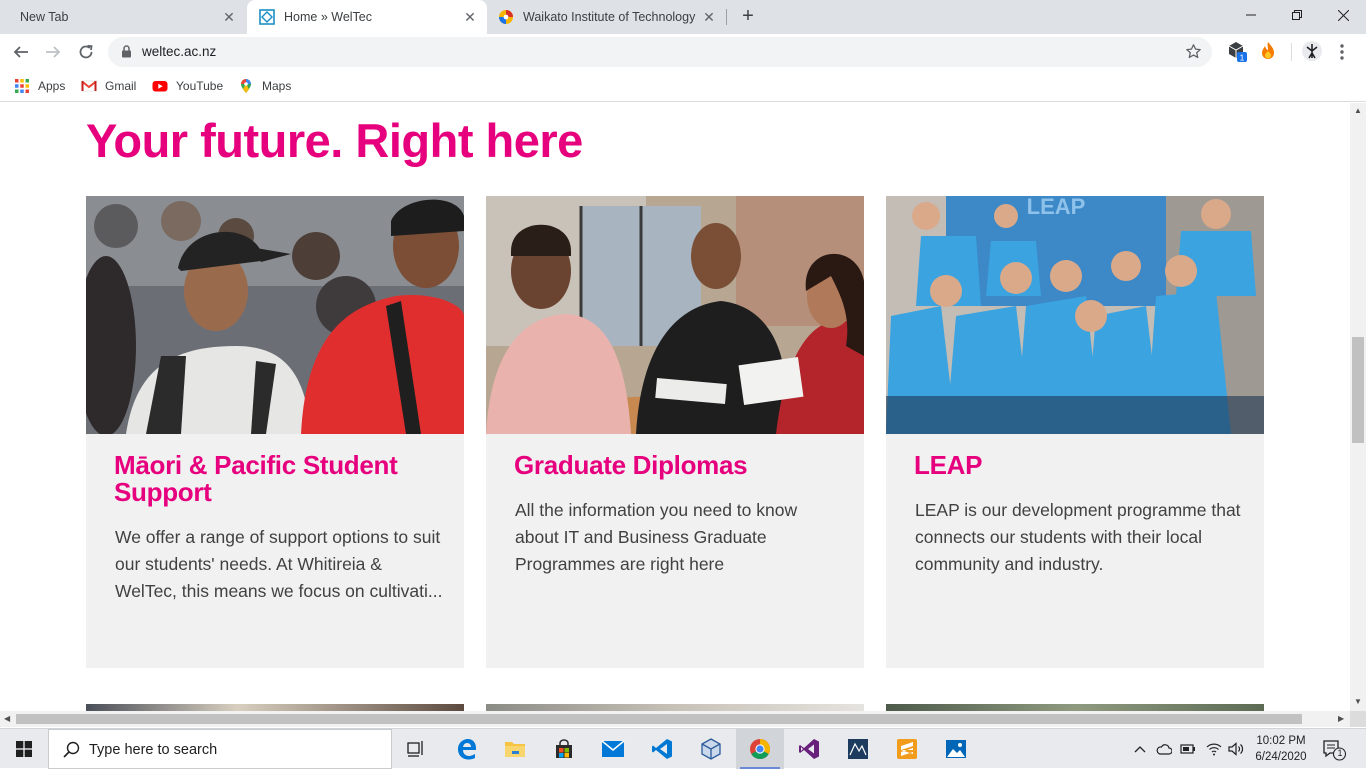 This screenshot has height=769, width=1366. I want to click on advisor-meeting-photo, so click(675, 315).